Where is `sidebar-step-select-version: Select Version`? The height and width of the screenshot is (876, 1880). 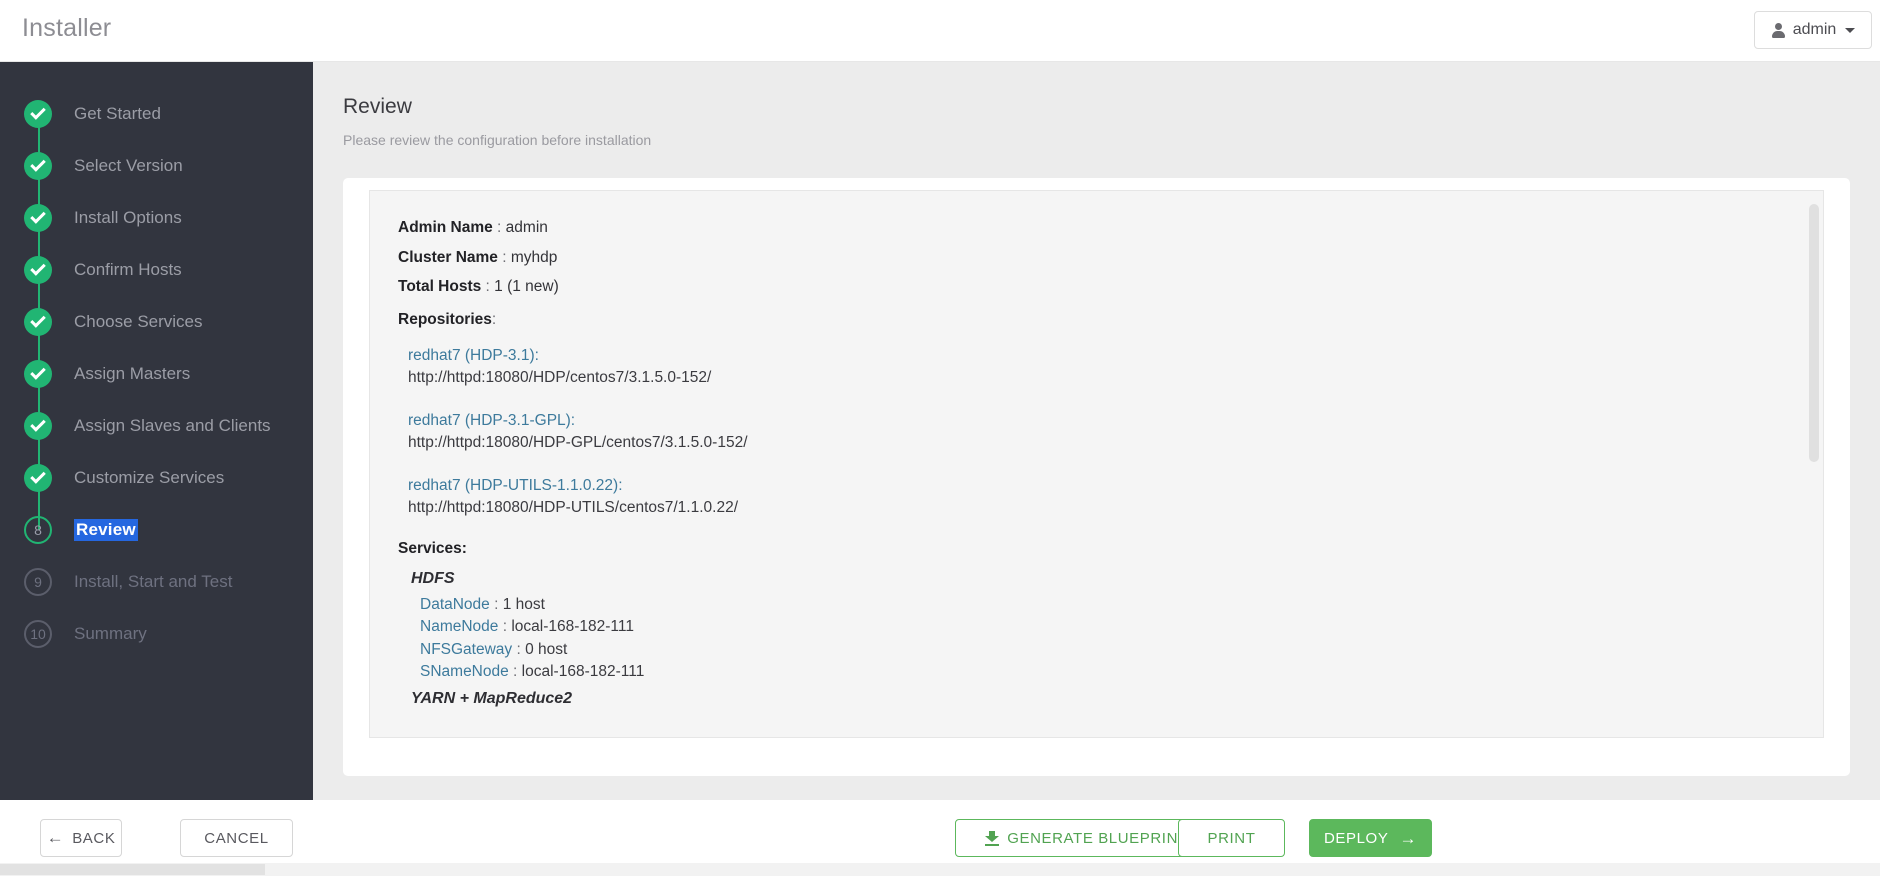
sidebar-step-select-version: Select Version is located at coordinates (156, 166).